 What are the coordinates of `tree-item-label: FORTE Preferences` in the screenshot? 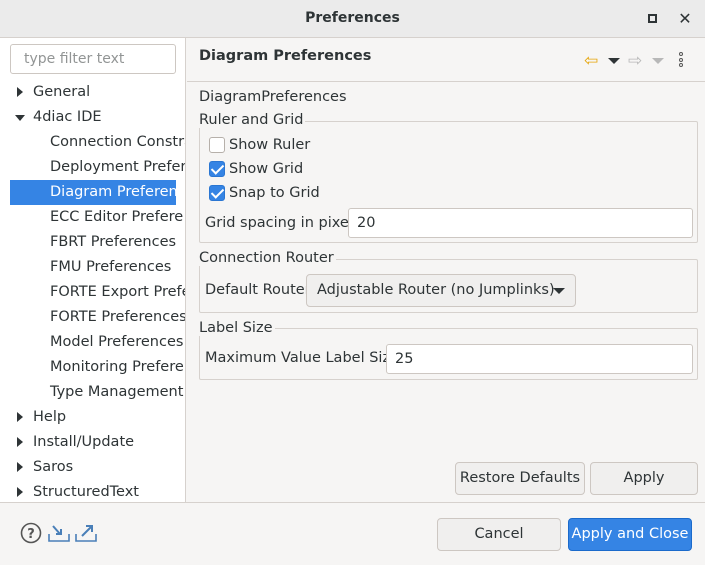 It's located at (117, 317).